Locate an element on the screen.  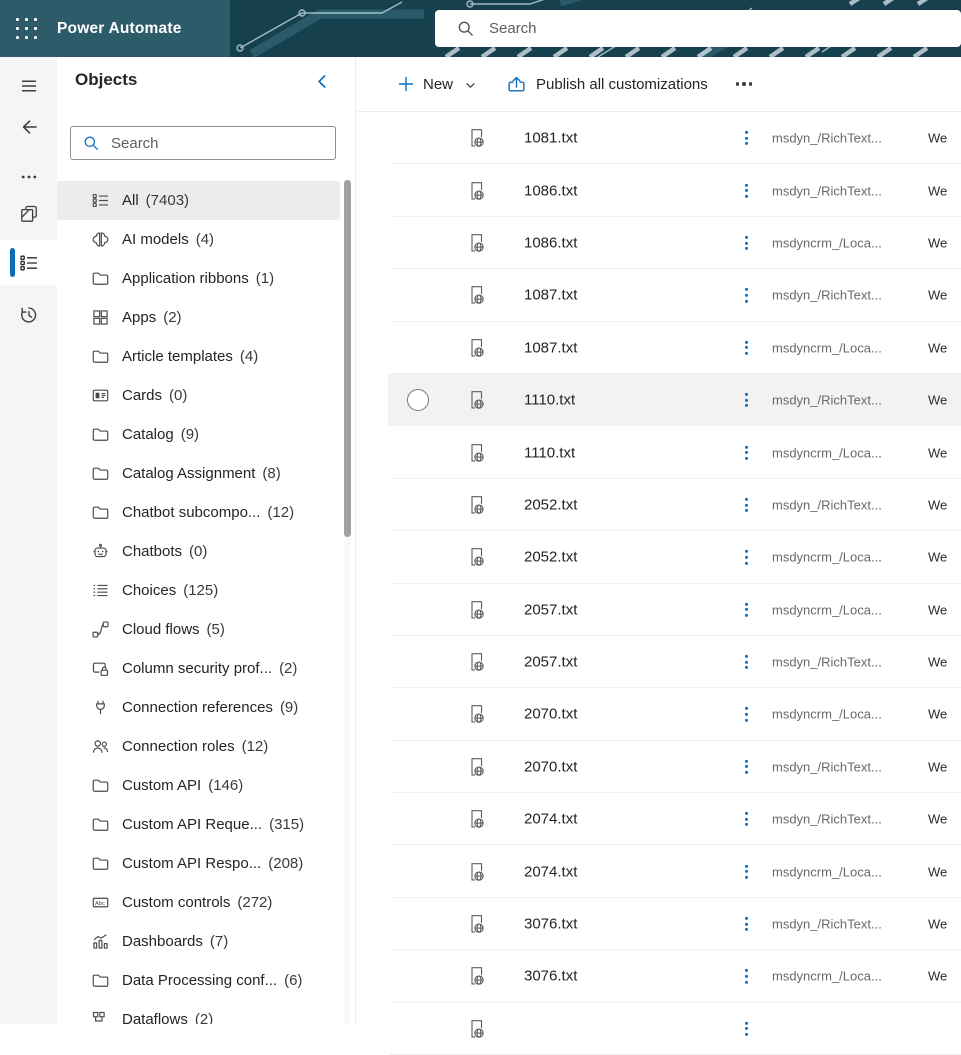
panel-scrollbar-thumb is located at coordinates (347, 358).